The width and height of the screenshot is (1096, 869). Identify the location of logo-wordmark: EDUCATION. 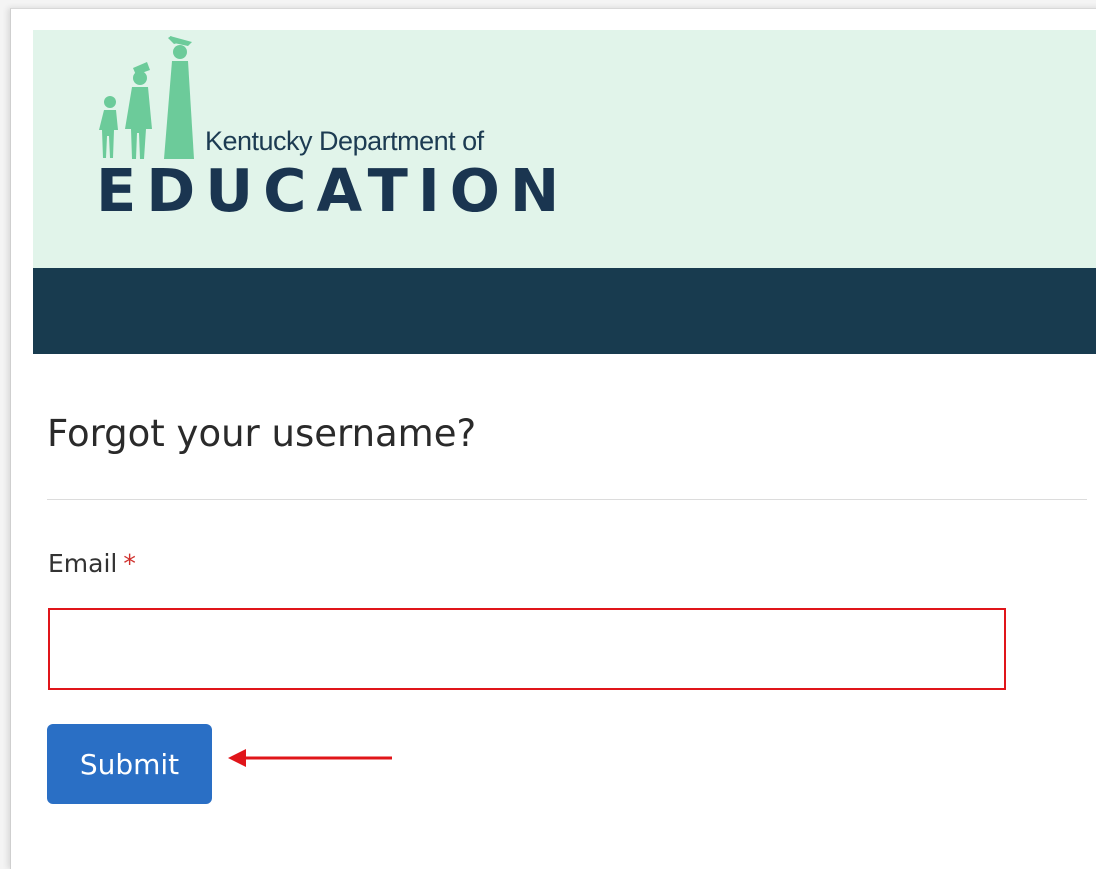
(333, 190).